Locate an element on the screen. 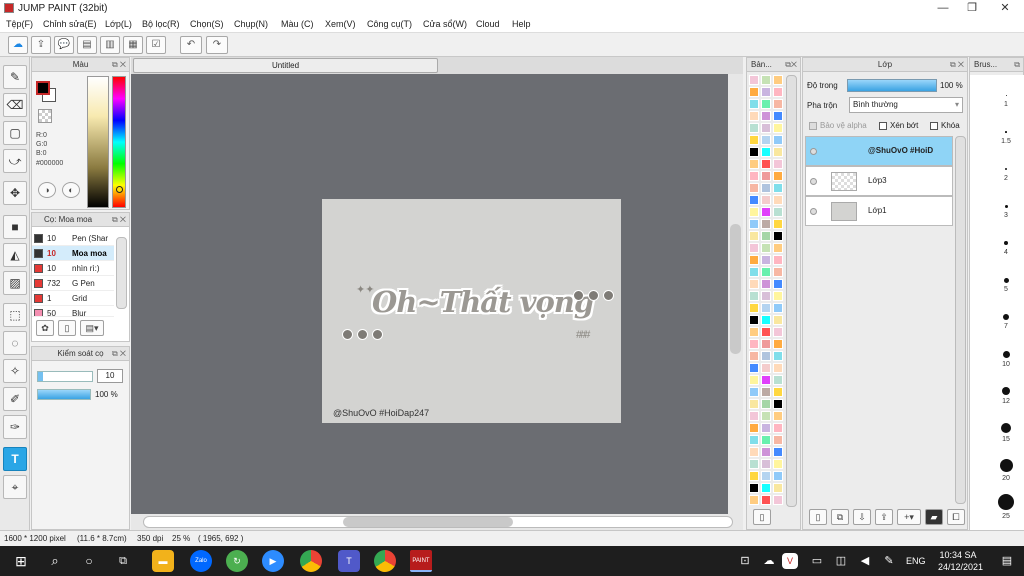 This screenshot has width=1024, height=576. panel-close-icon: ⧉✕ is located at coordinates (791, 64).